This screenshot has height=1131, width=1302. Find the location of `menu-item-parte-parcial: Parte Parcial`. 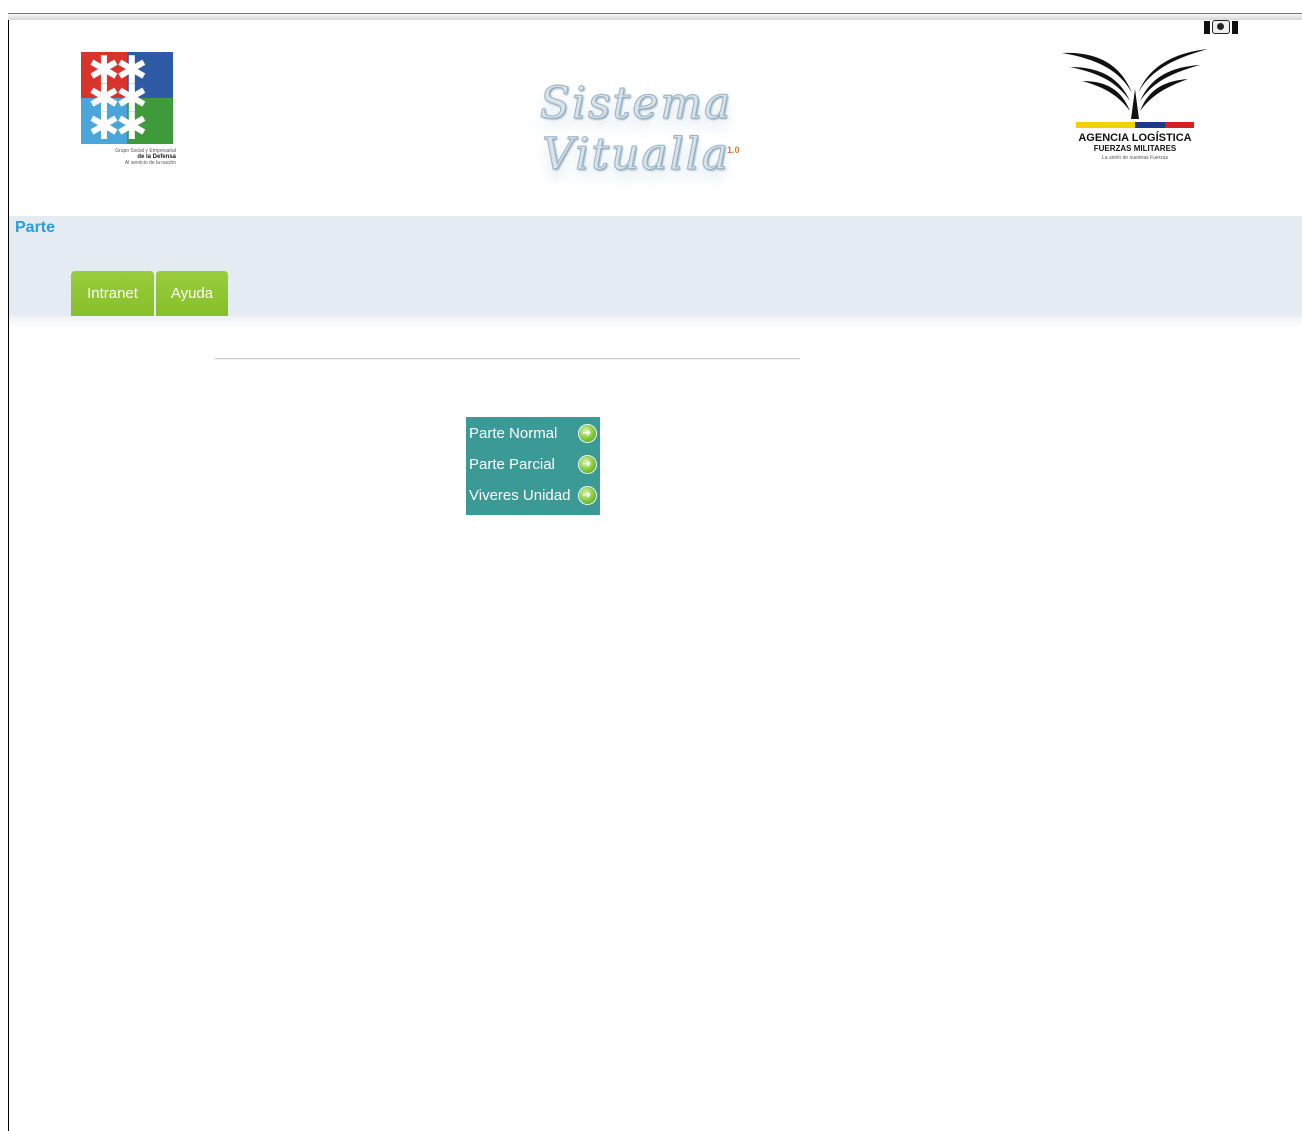

menu-item-parte-parcial: Parte Parcial is located at coordinates (534, 464).